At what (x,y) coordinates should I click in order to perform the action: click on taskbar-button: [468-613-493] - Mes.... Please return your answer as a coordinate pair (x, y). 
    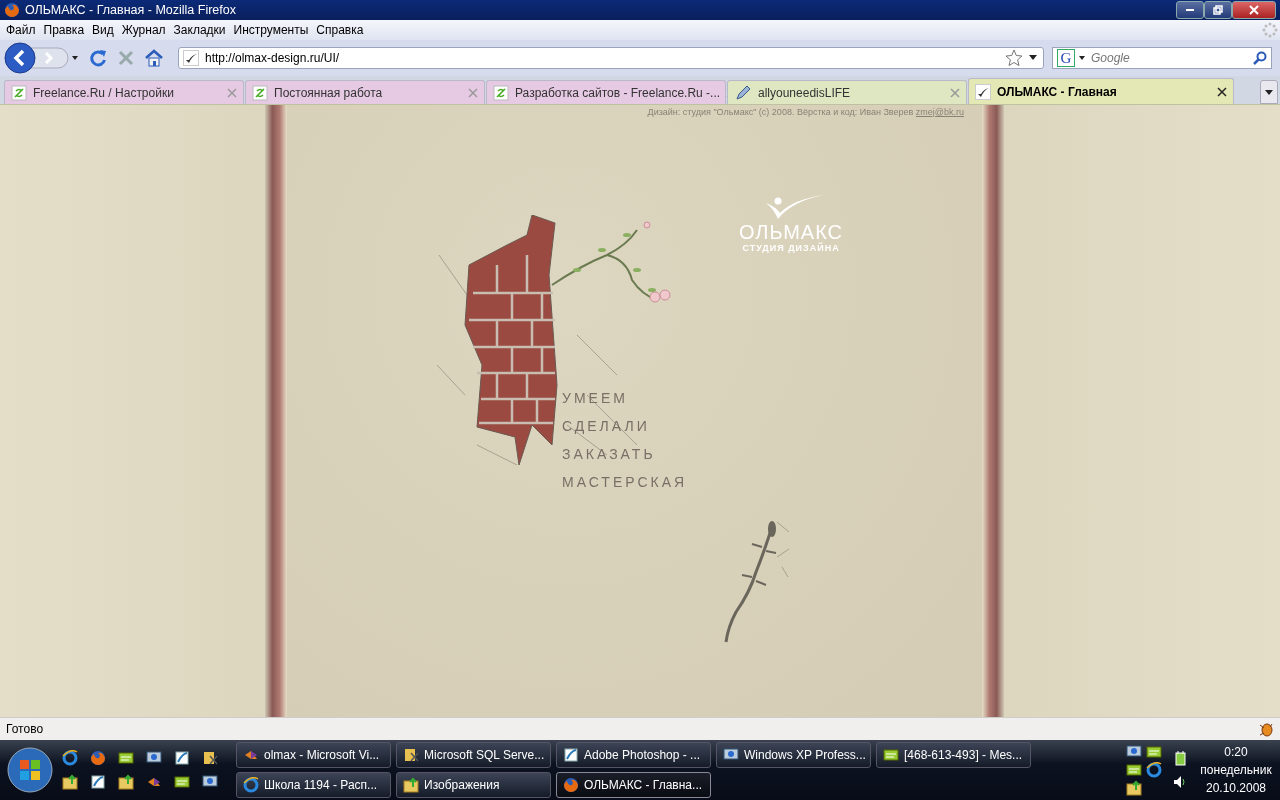
    Looking at the image, I should click on (953, 755).